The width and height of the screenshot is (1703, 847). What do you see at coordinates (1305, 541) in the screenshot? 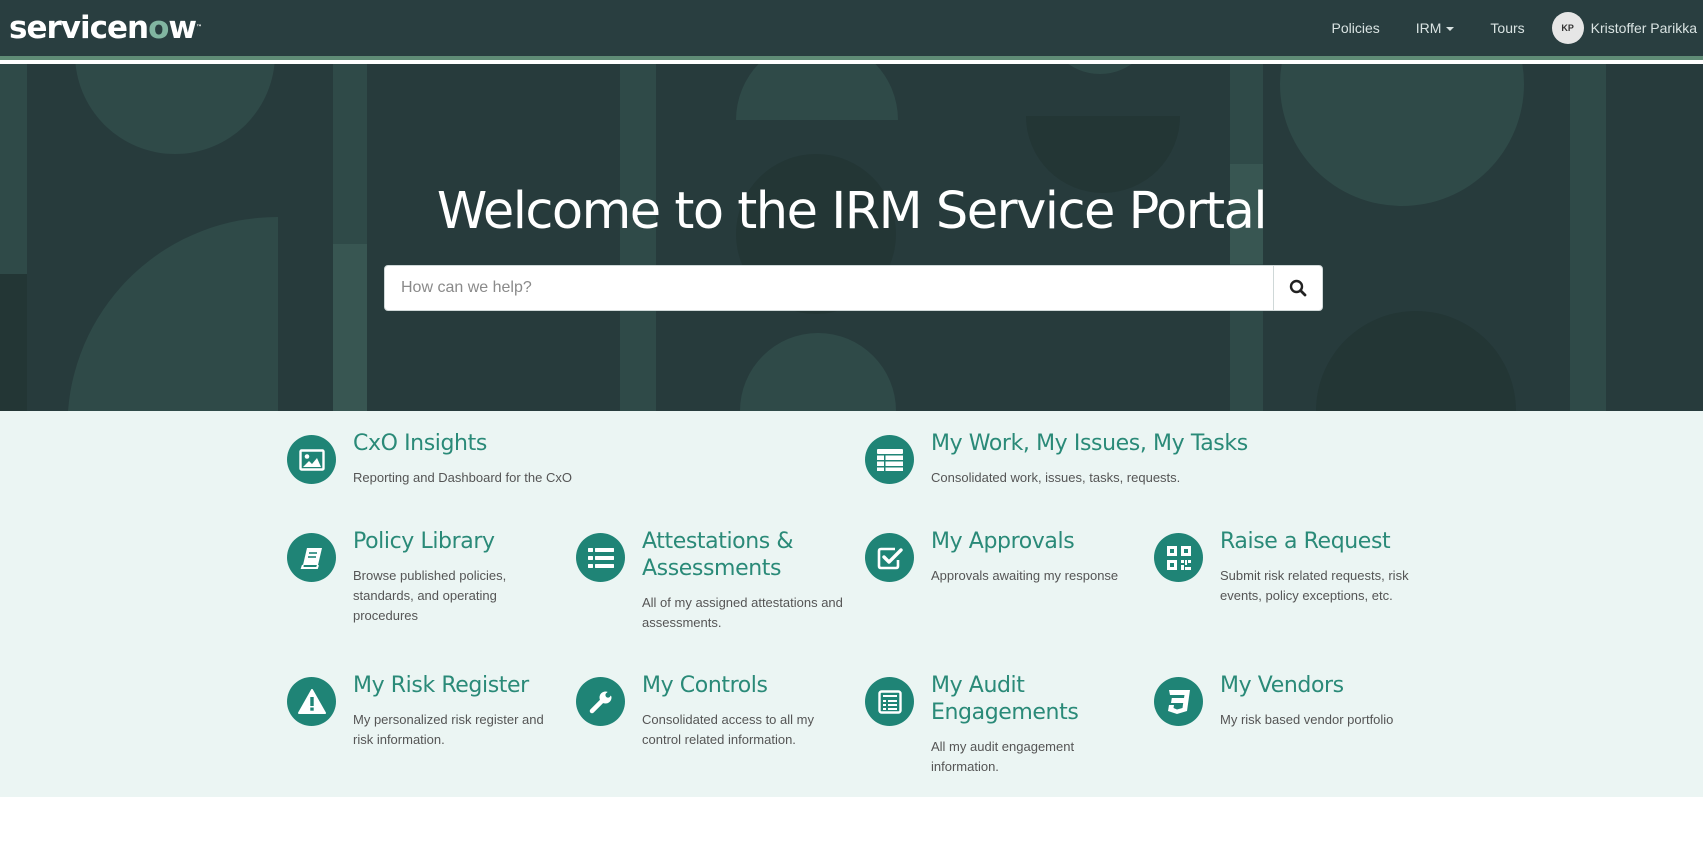
I see `tile-title: Raise a Request` at bounding box center [1305, 541].